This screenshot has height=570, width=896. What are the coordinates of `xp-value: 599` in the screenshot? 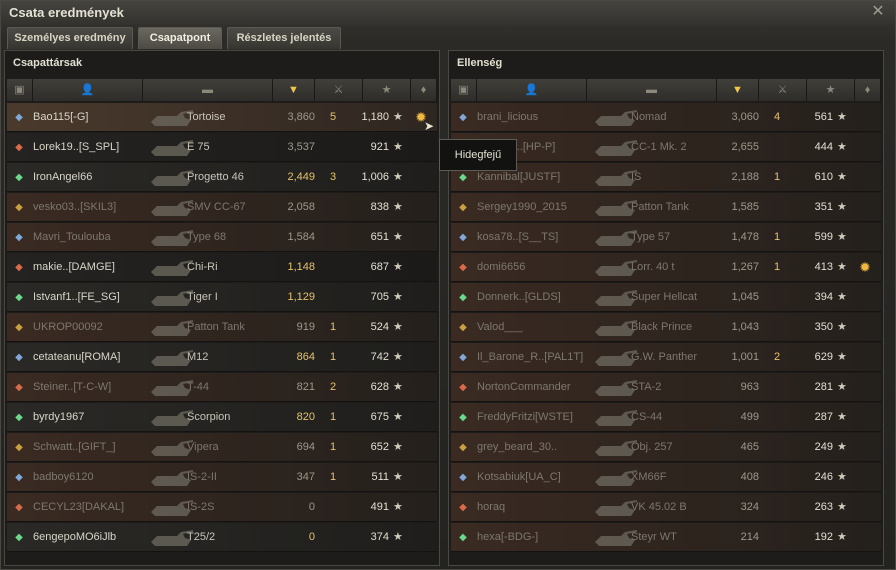 It's located at (823, 237).